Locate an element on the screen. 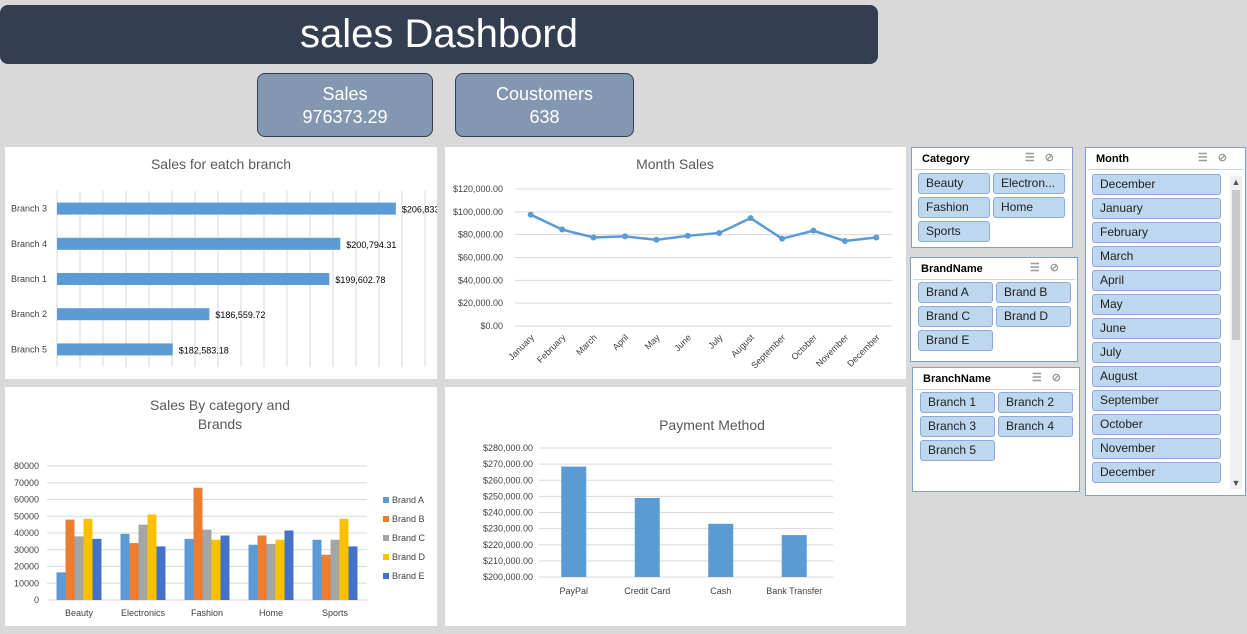 This screenshot has height=634, width=1247. slicer-item-sports: Sports is located at coordinates (954, 231).